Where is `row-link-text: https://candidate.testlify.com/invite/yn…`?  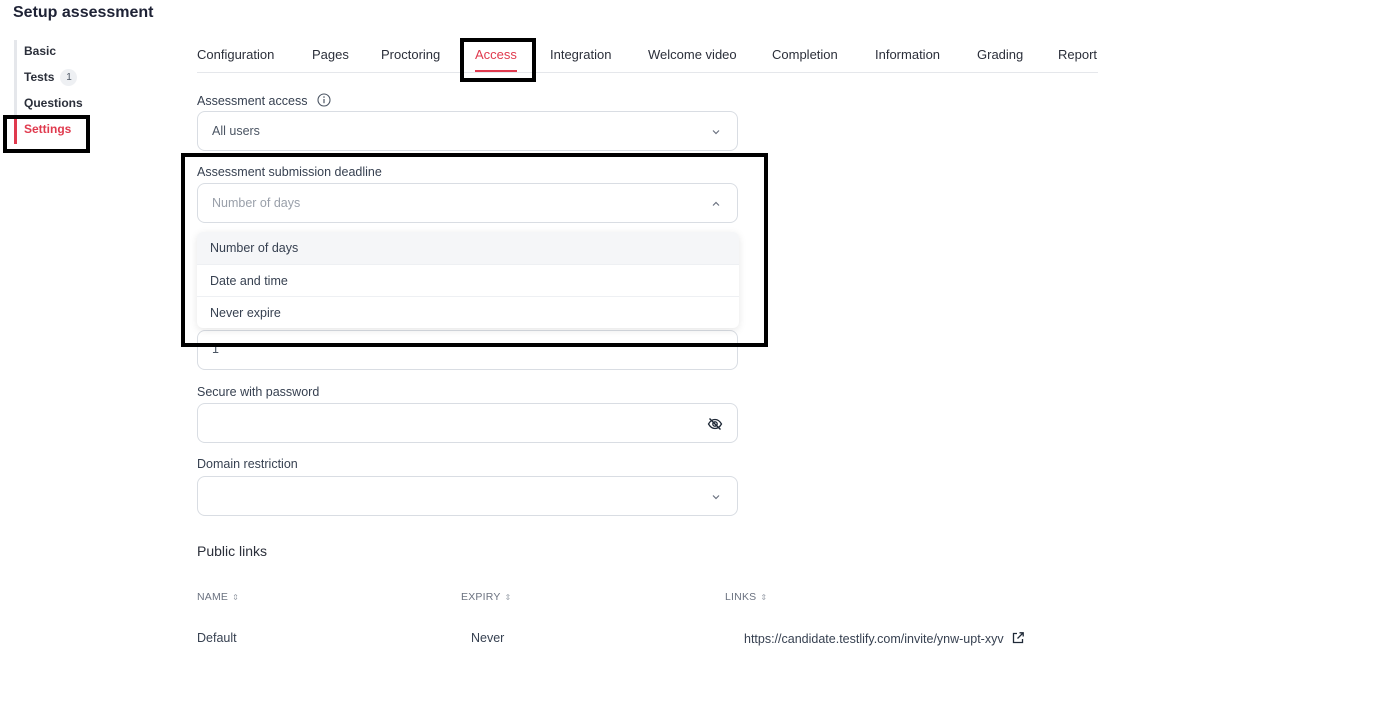
row-link-text: https://candidate.testlify.com/invite/yn… is located at coordinates (874, 639).